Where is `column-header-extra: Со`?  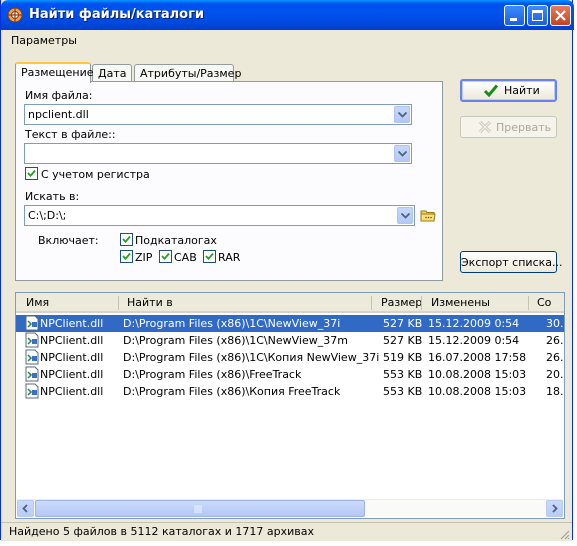 column-header-extra: Со is located at coordinates (544, 302).